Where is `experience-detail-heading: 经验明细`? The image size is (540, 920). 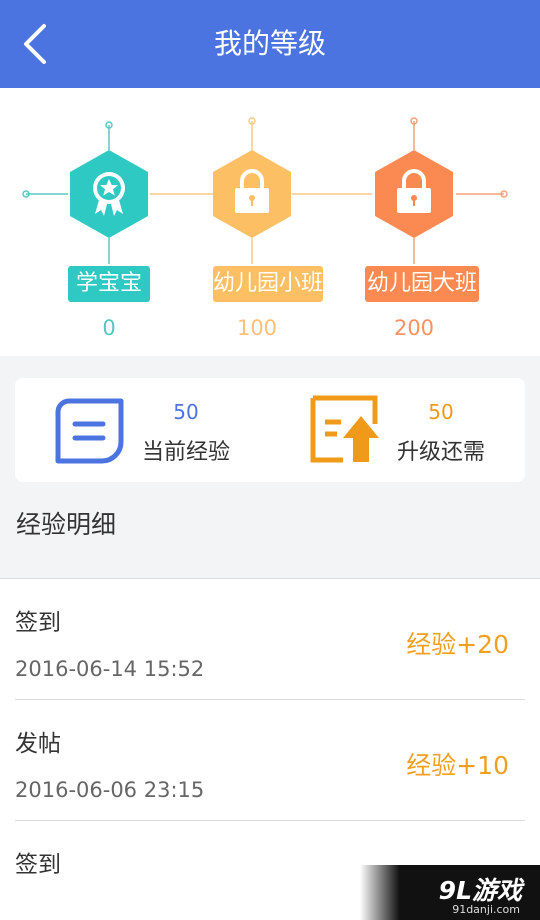 experience-detail-heading: 经验明细 is located at coordinates (66, 524).